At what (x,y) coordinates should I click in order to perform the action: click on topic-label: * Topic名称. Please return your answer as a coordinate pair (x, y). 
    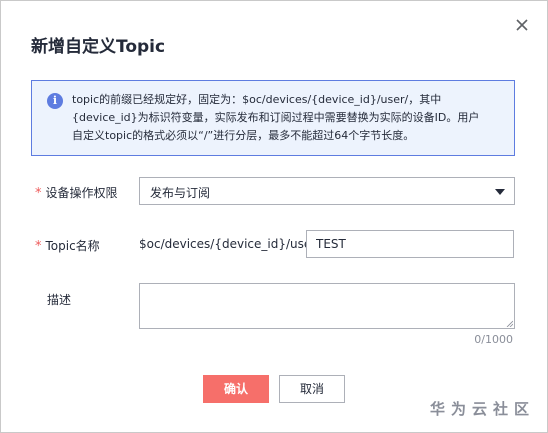
    Looking at the image, I should click on (67, 245).